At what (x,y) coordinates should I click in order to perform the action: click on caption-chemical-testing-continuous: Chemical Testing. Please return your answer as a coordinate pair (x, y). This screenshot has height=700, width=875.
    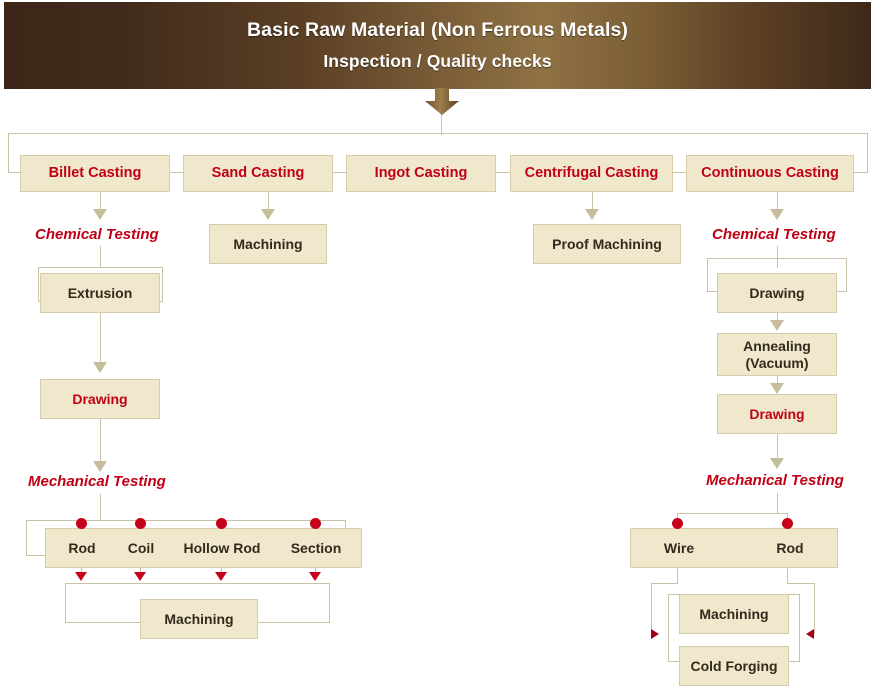
    Looking at the image, I should click on (774, 234).